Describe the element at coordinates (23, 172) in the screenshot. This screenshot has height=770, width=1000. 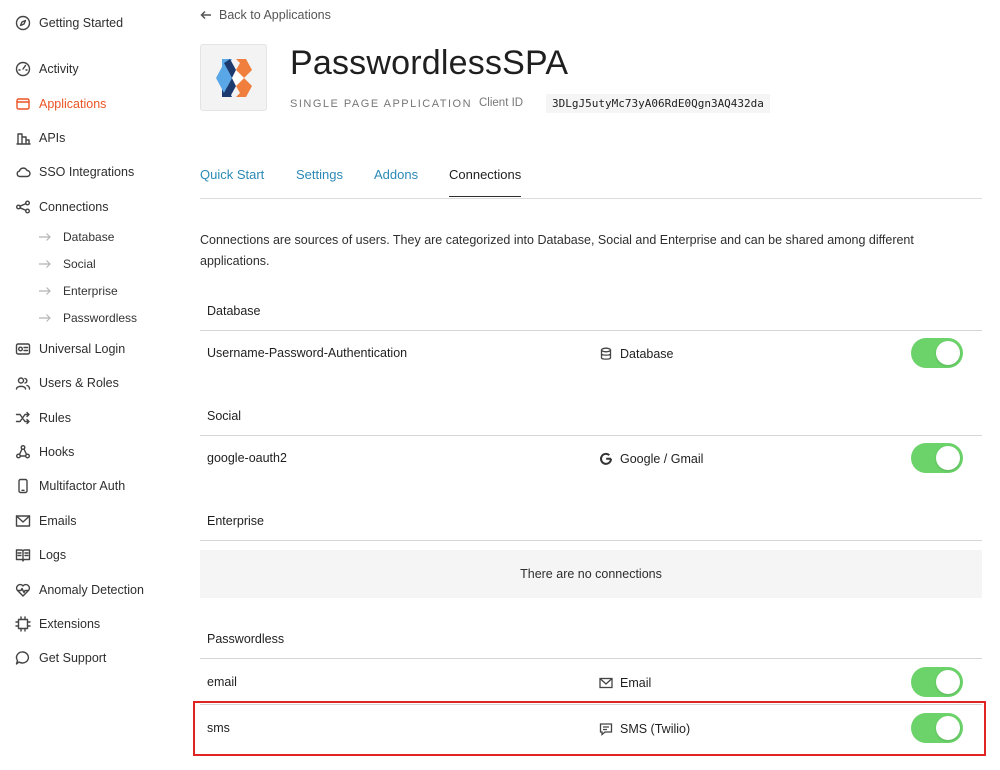
I see `cloud-icon` at that location.